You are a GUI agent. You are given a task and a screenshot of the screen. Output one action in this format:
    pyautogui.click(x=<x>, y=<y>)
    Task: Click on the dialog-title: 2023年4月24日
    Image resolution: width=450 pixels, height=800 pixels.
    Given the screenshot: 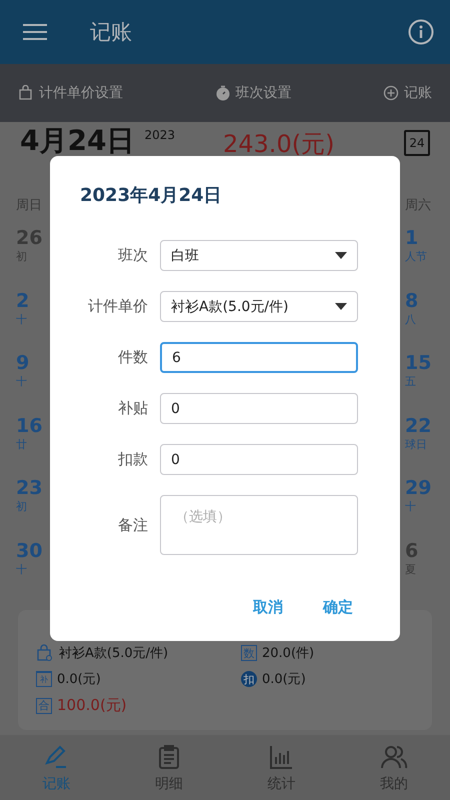 What is the action you would take?
    pyautogui.click(x=151, y=195)
    